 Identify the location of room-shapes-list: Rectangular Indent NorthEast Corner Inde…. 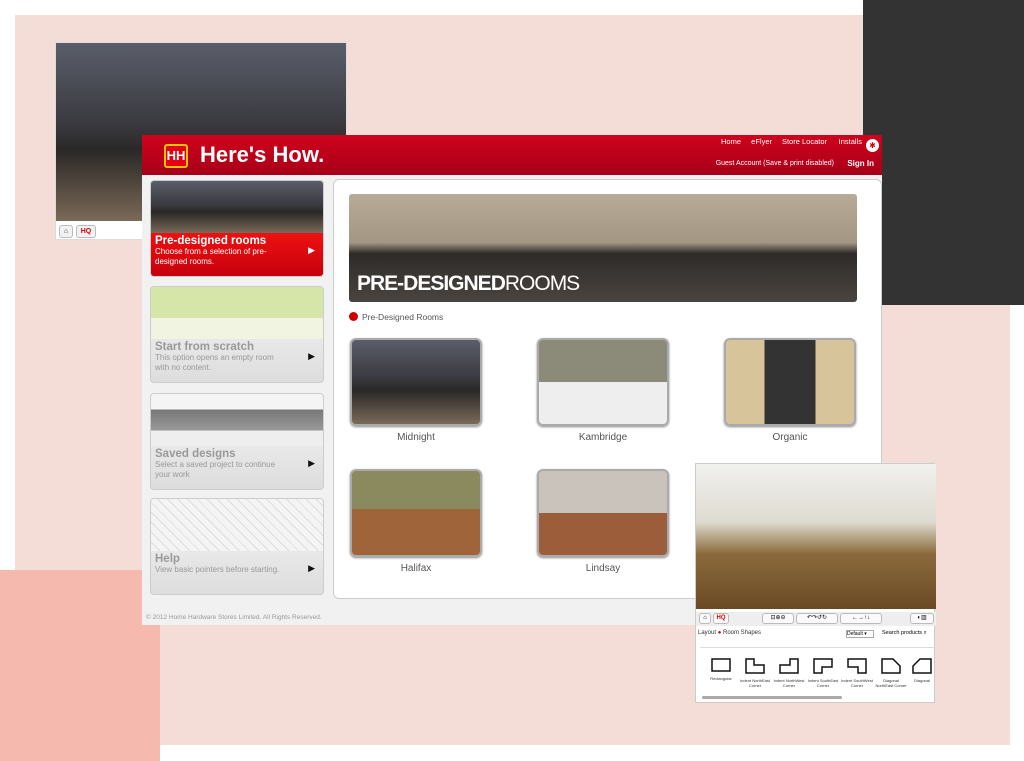
(818, 671).